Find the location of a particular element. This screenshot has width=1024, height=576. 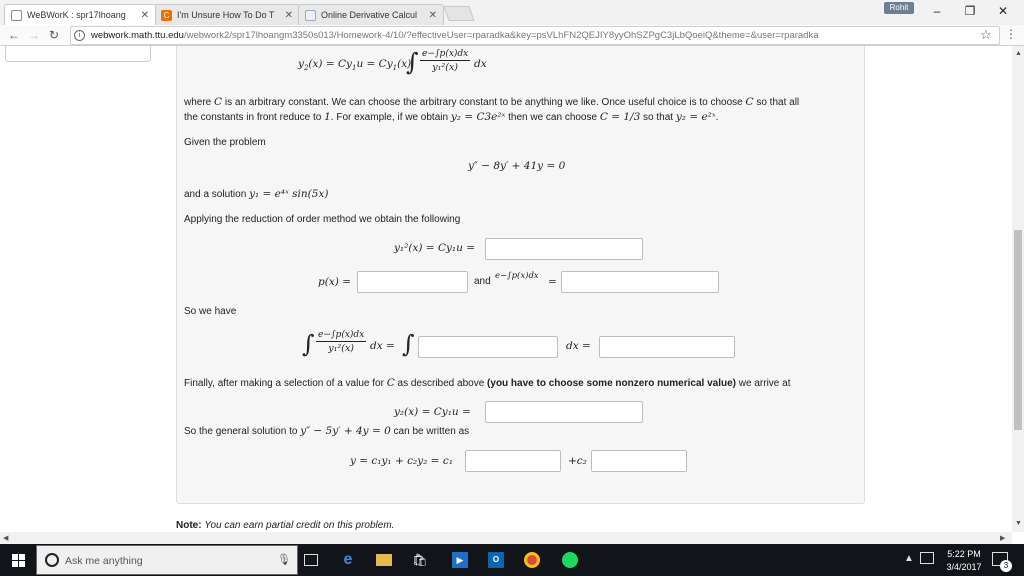

tab-derivative: Online Derivative Calcul ✕ is located at coordinates (371, 14).